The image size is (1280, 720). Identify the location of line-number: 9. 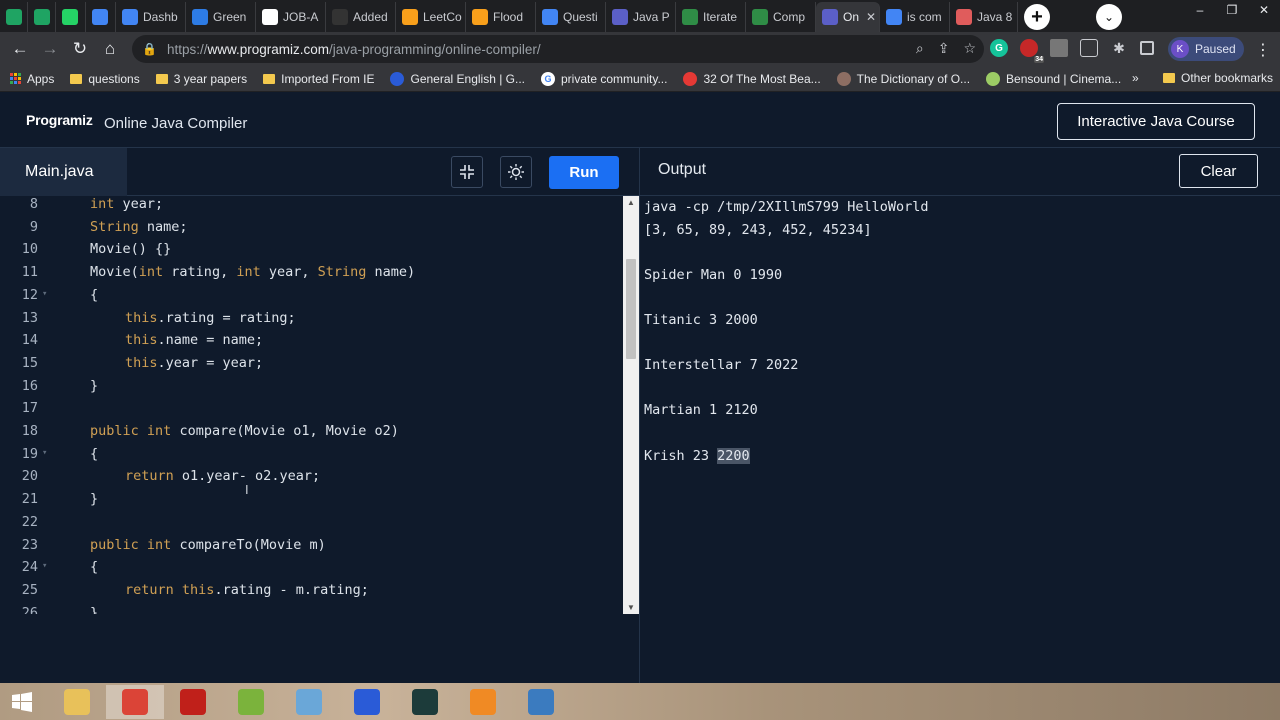
(33, 226).